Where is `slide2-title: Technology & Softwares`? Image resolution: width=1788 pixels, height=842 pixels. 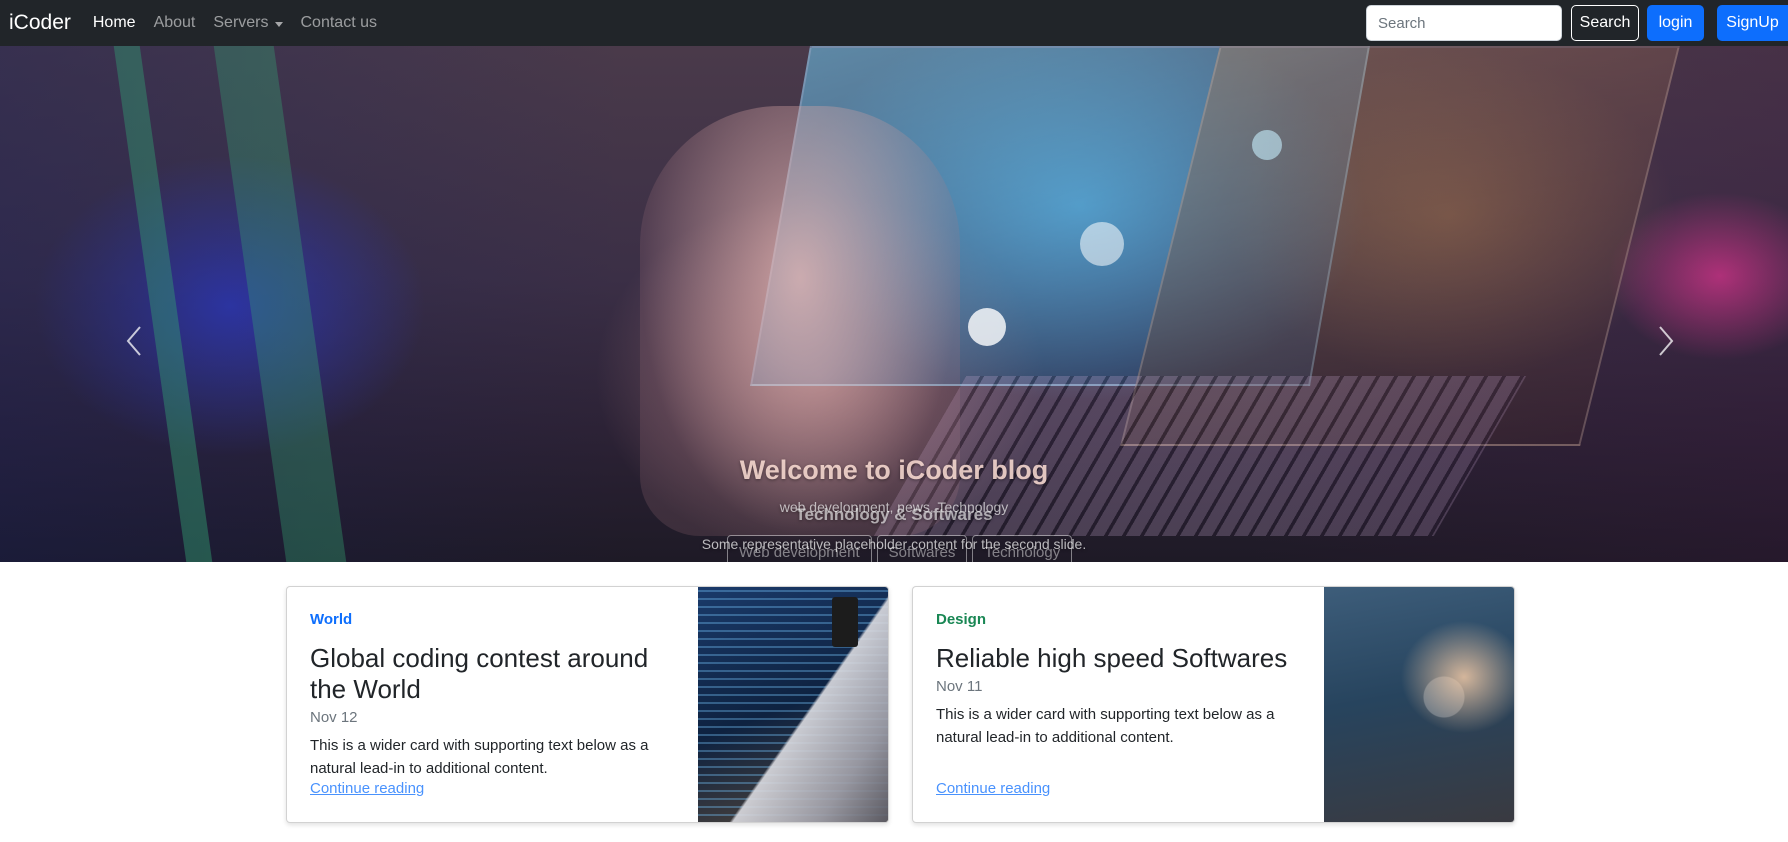 slide2-title: Technology & Softwares is located at coordinates (894, 514).